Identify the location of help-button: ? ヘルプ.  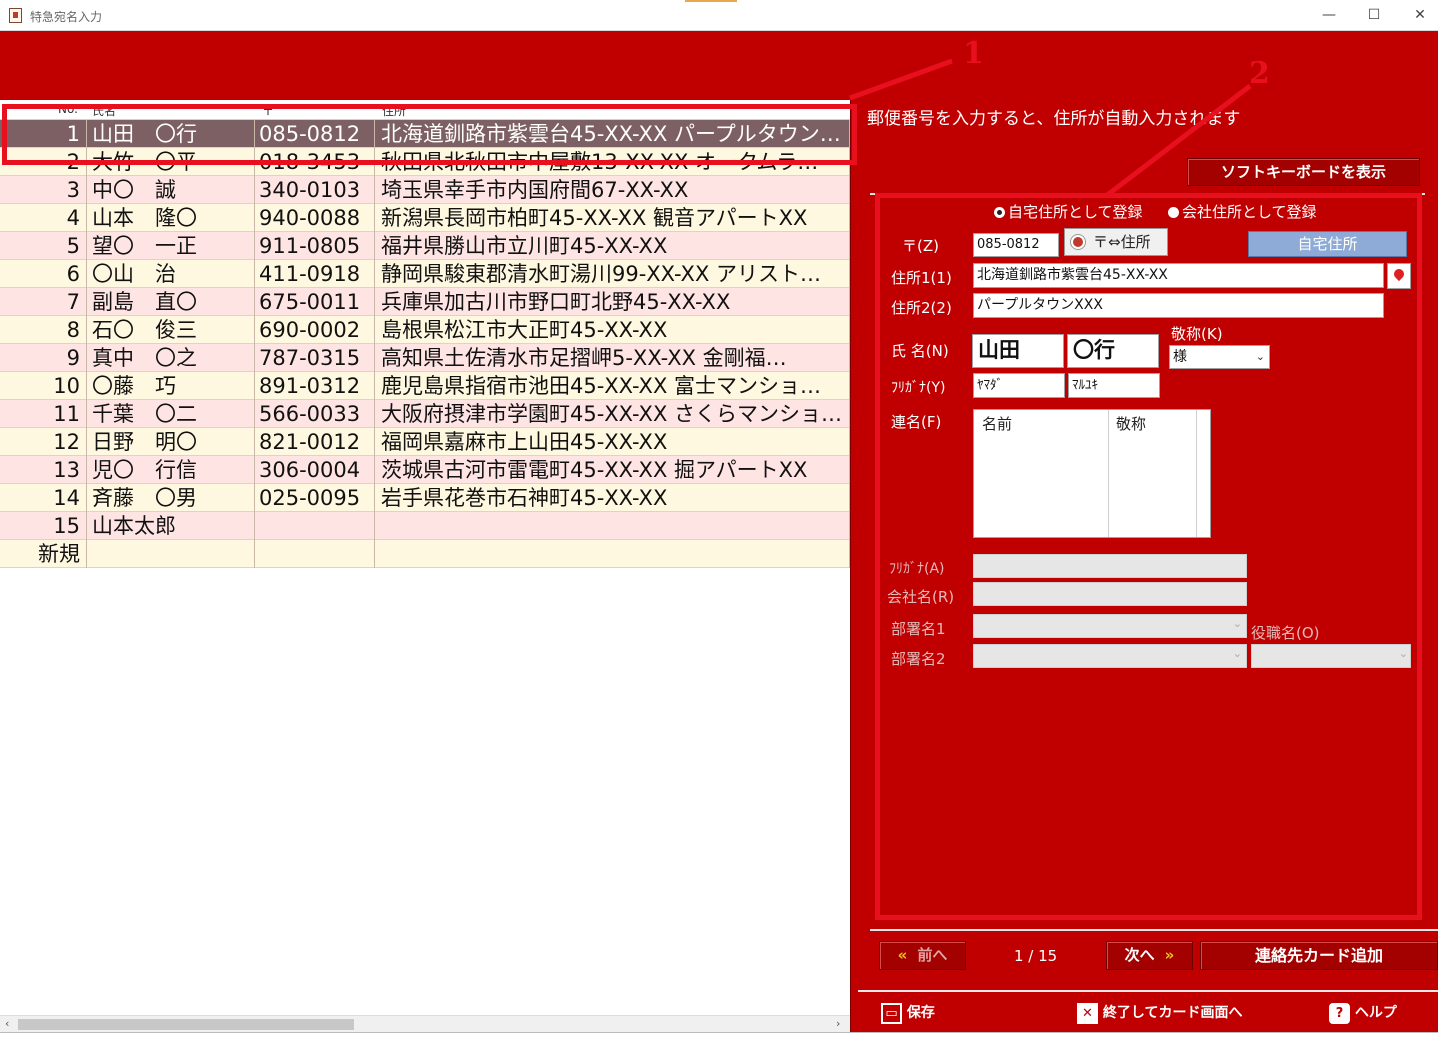
(1363, 1013).